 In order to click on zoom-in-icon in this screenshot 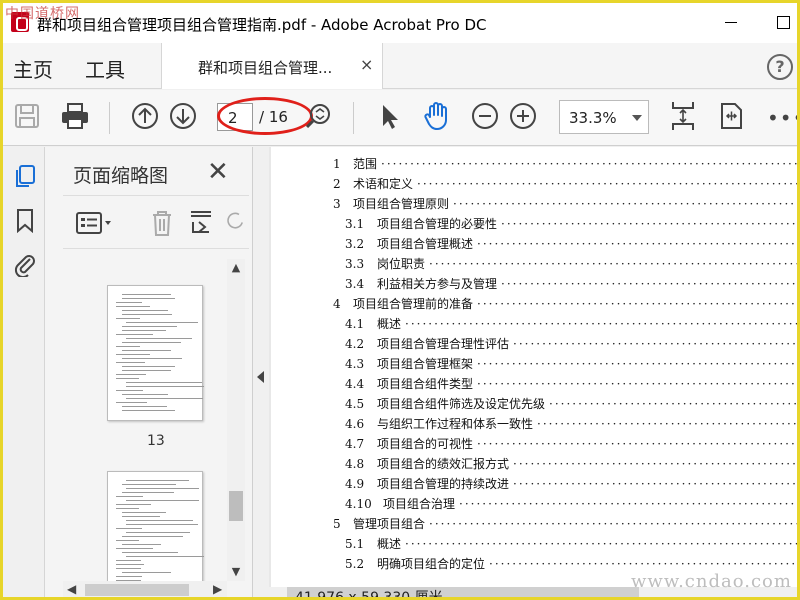, I will do `click(523, 116)`.